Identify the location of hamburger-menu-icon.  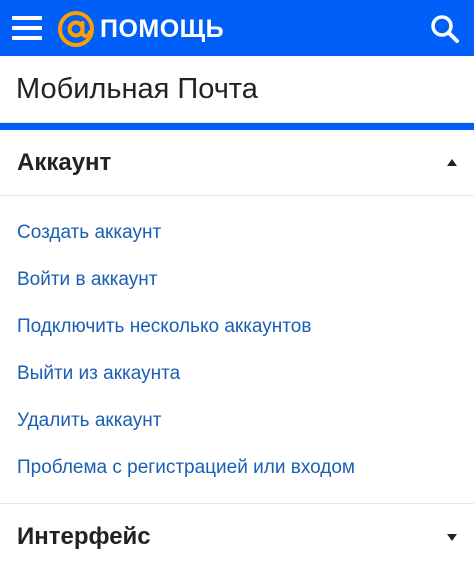
(27, 28).